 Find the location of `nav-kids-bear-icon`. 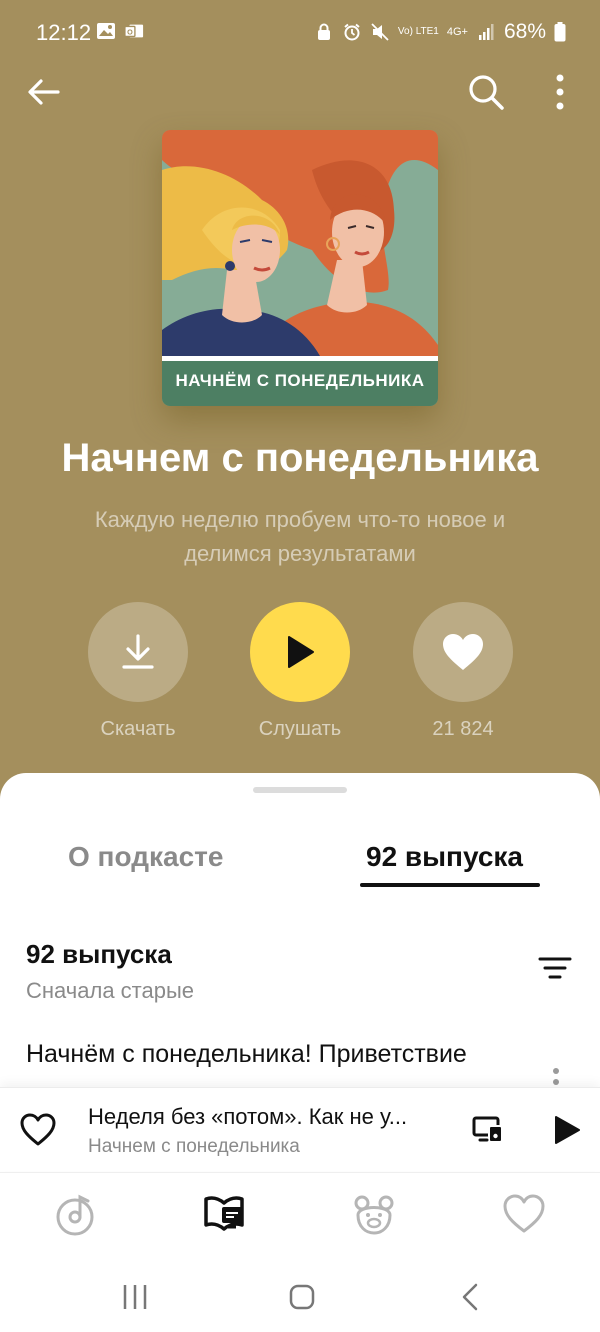

nav-kids-bear-icon is located at coordinates (374, 1215).